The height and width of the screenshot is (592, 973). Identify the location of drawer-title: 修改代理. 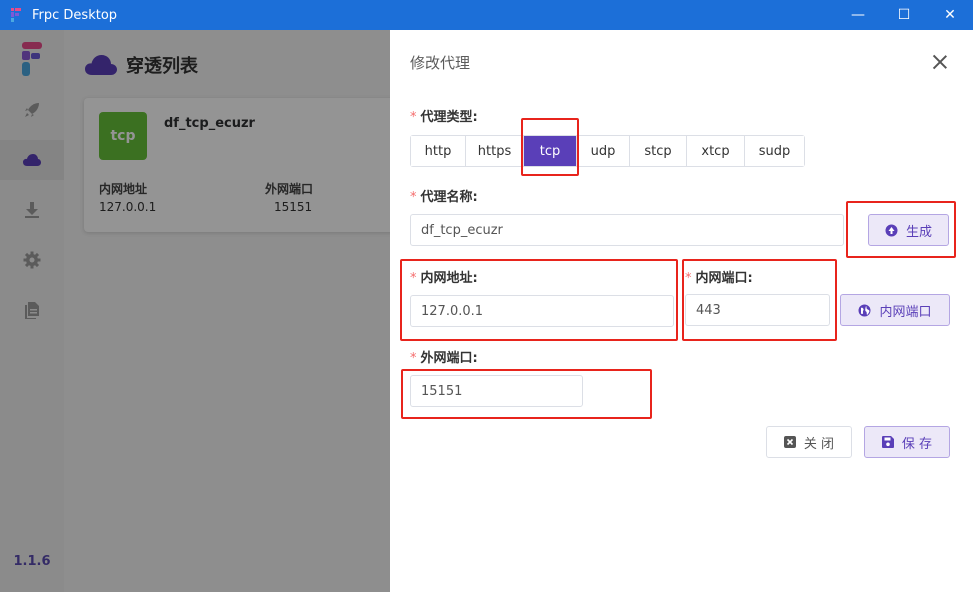
(440, 63).